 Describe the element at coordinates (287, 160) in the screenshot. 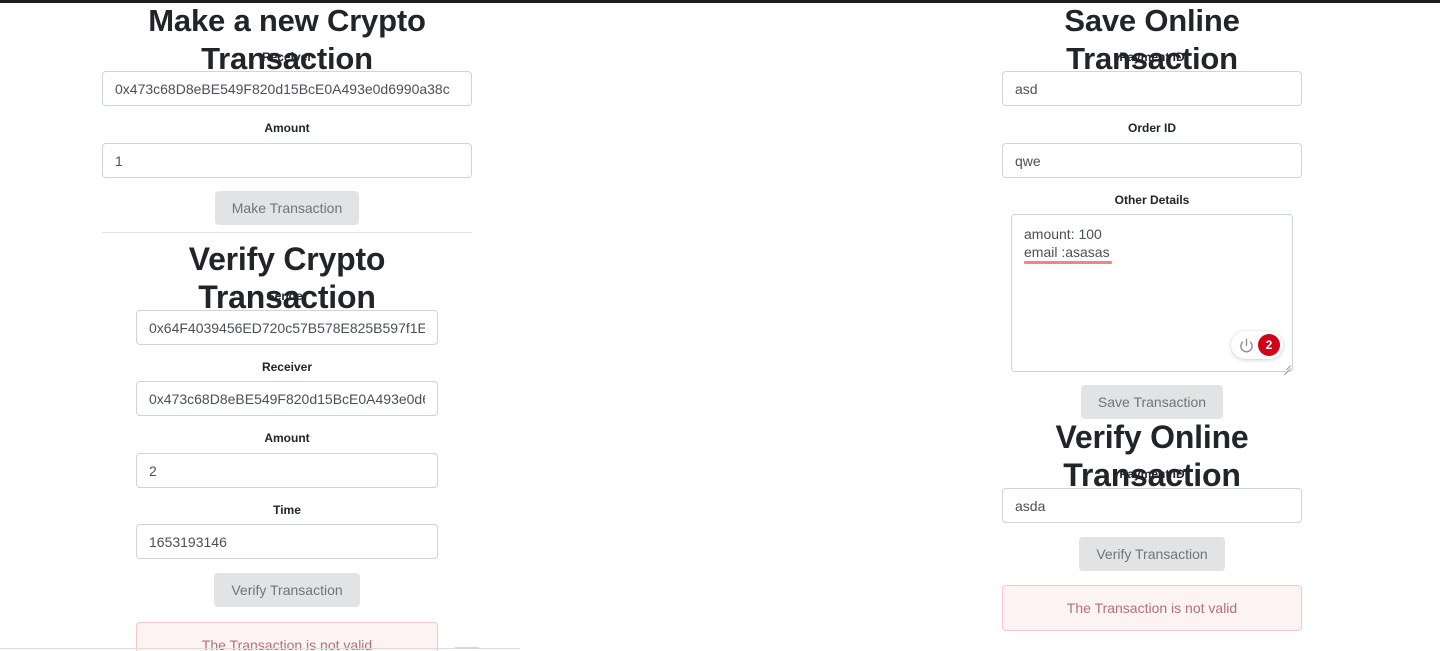

I see `make-crypto-amount-input` at that location.